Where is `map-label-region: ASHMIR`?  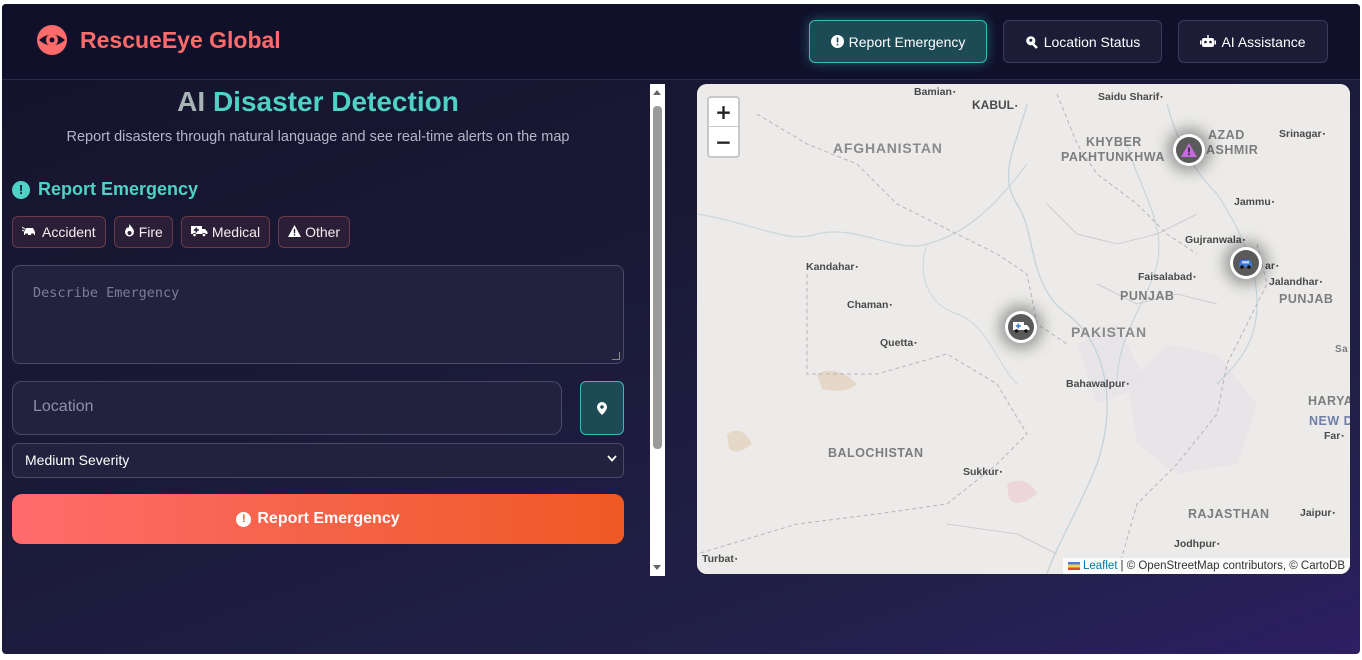
map-label-region: ASHMIR is located at coordinates (1232, 150).